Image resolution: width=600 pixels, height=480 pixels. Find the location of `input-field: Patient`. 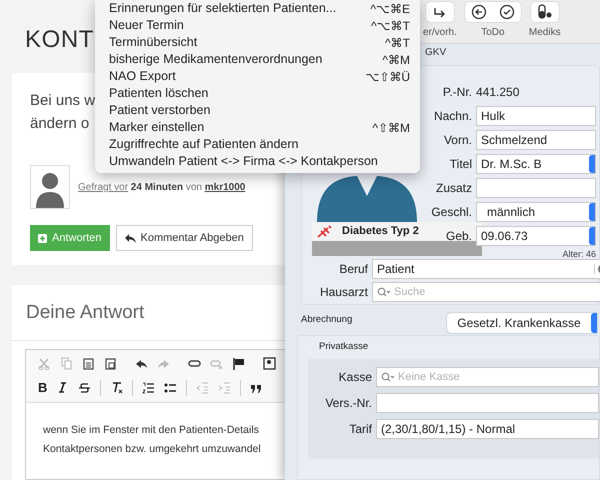

input-field: Patient is located at coordinates (486, 269).